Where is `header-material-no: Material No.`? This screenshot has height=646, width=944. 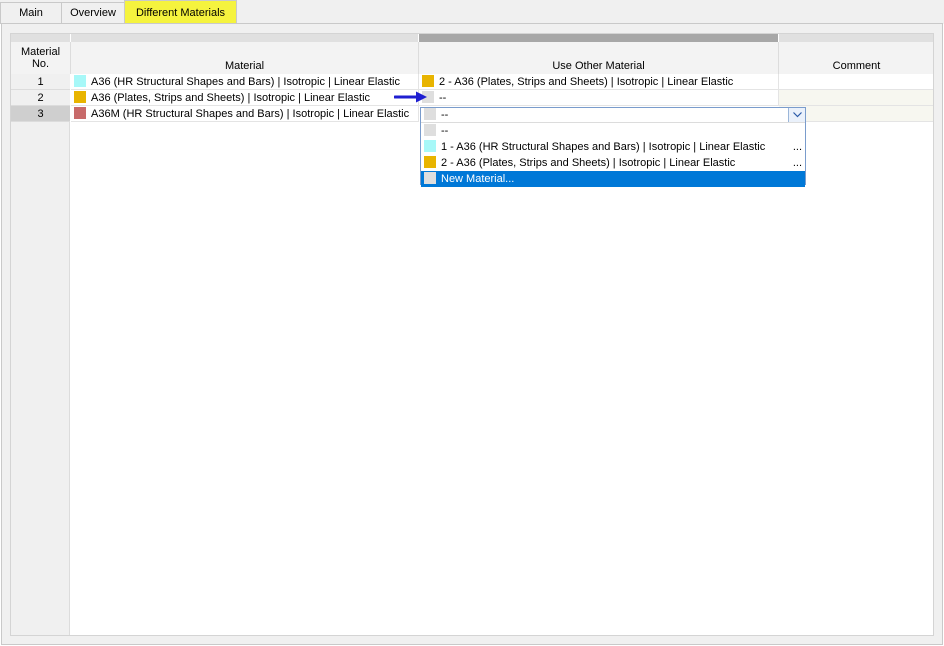
header-material-no: Material No. is located at coordinates (41, 58).